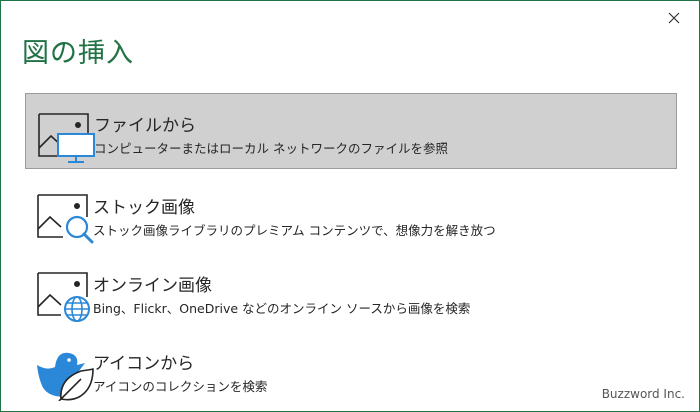 Image resolution: width=700 pixels, height=412 pixels. Describe the element at coordinates (144, 364) in the screenshot. I see `option-label: アイコンから` at that location.